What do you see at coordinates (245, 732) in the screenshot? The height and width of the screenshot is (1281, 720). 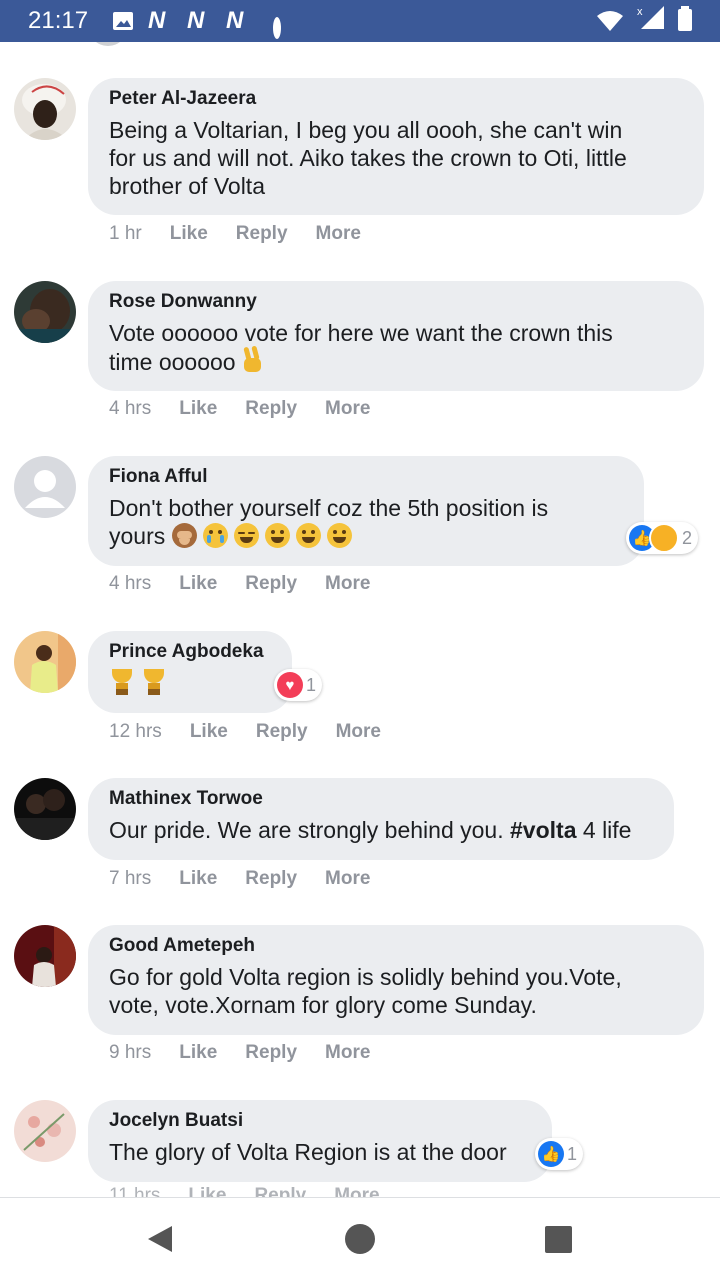 I see `comment-actions: 12 hrs Like Reply More` at bounding box center [245, 732].